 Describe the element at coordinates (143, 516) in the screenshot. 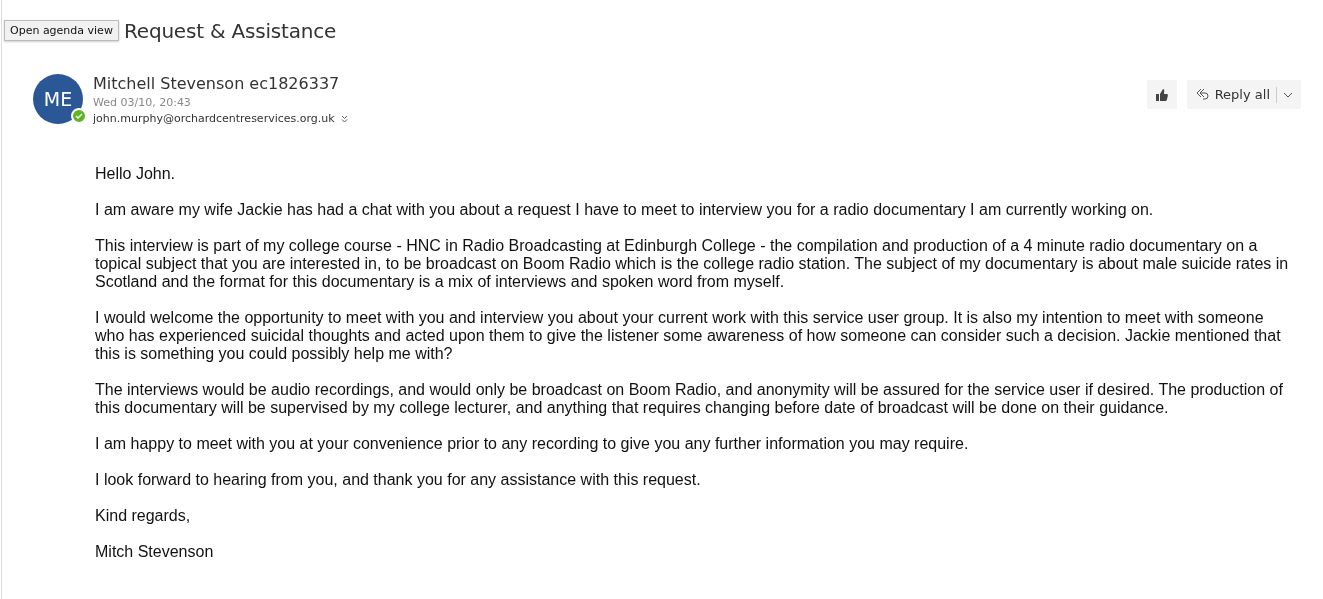

I see `message-paragraph: Kind regards,` at that location.